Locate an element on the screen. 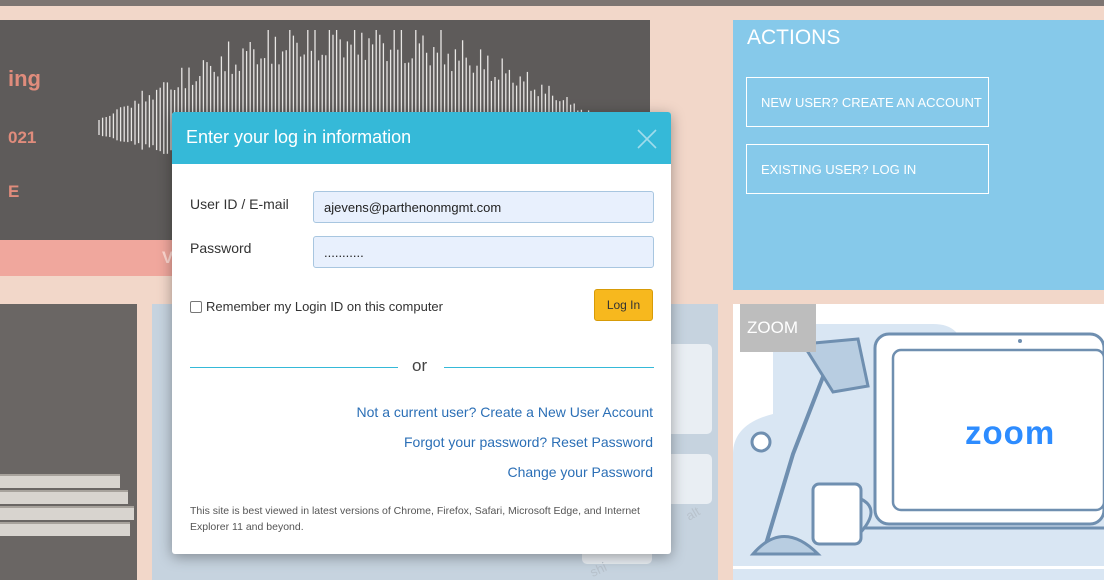 The height and width of the screenshot is (580, 1104). login-button: Log In is located at coordinates (623, 305).